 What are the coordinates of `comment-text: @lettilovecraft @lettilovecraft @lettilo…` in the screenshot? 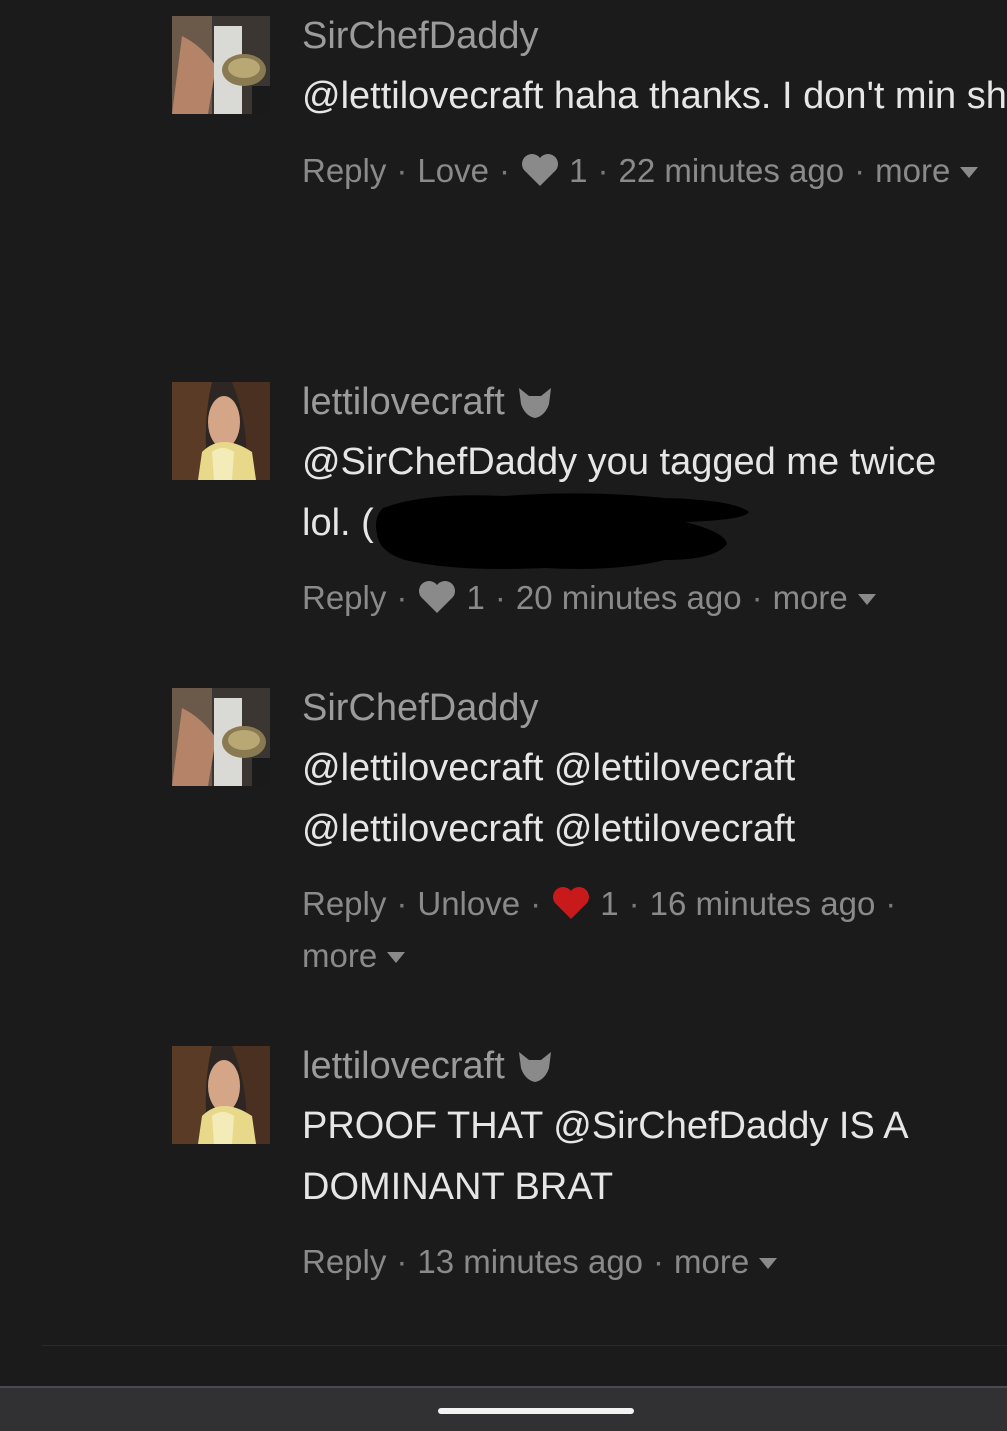 It's located at (549, 798).